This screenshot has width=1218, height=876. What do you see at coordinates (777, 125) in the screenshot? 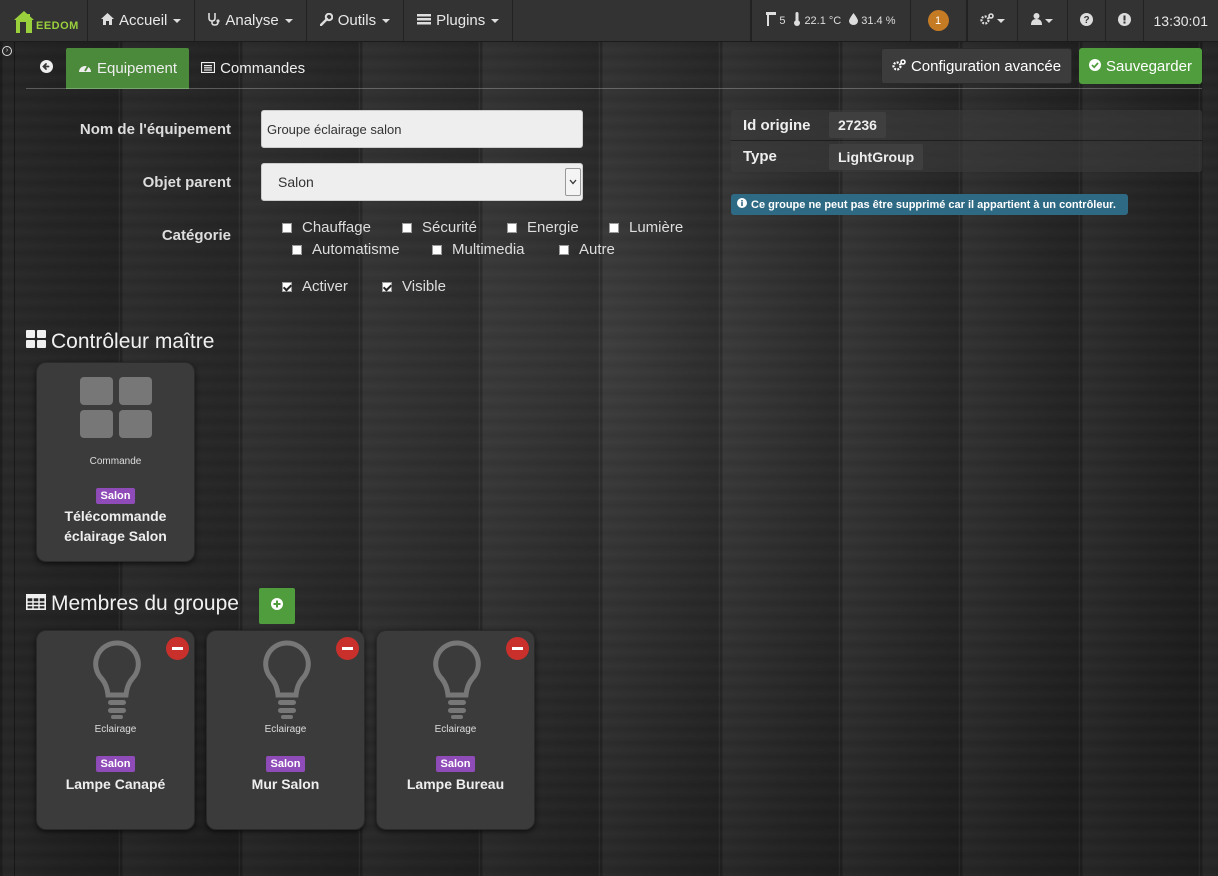
I see `id-origin-label: Id origine` at bounding box center [777, 125].